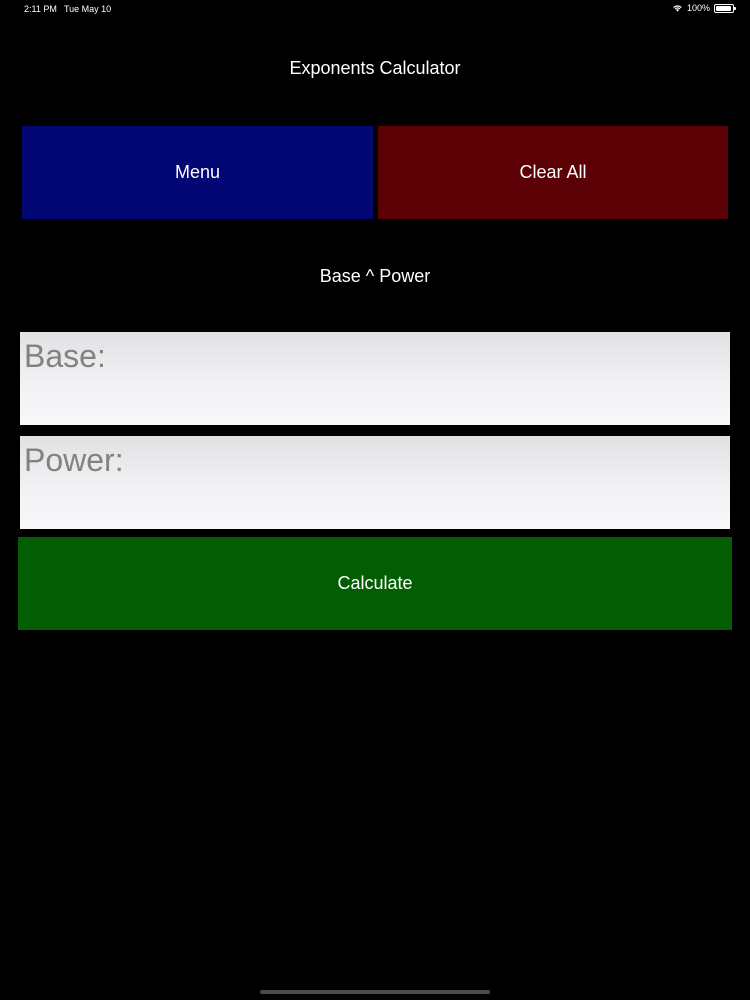 This screenshot has height=1000, width=750. Describe the element at coordinates (375, 583) in the screenshot. I see `calculate-button: Calculate` at that location.